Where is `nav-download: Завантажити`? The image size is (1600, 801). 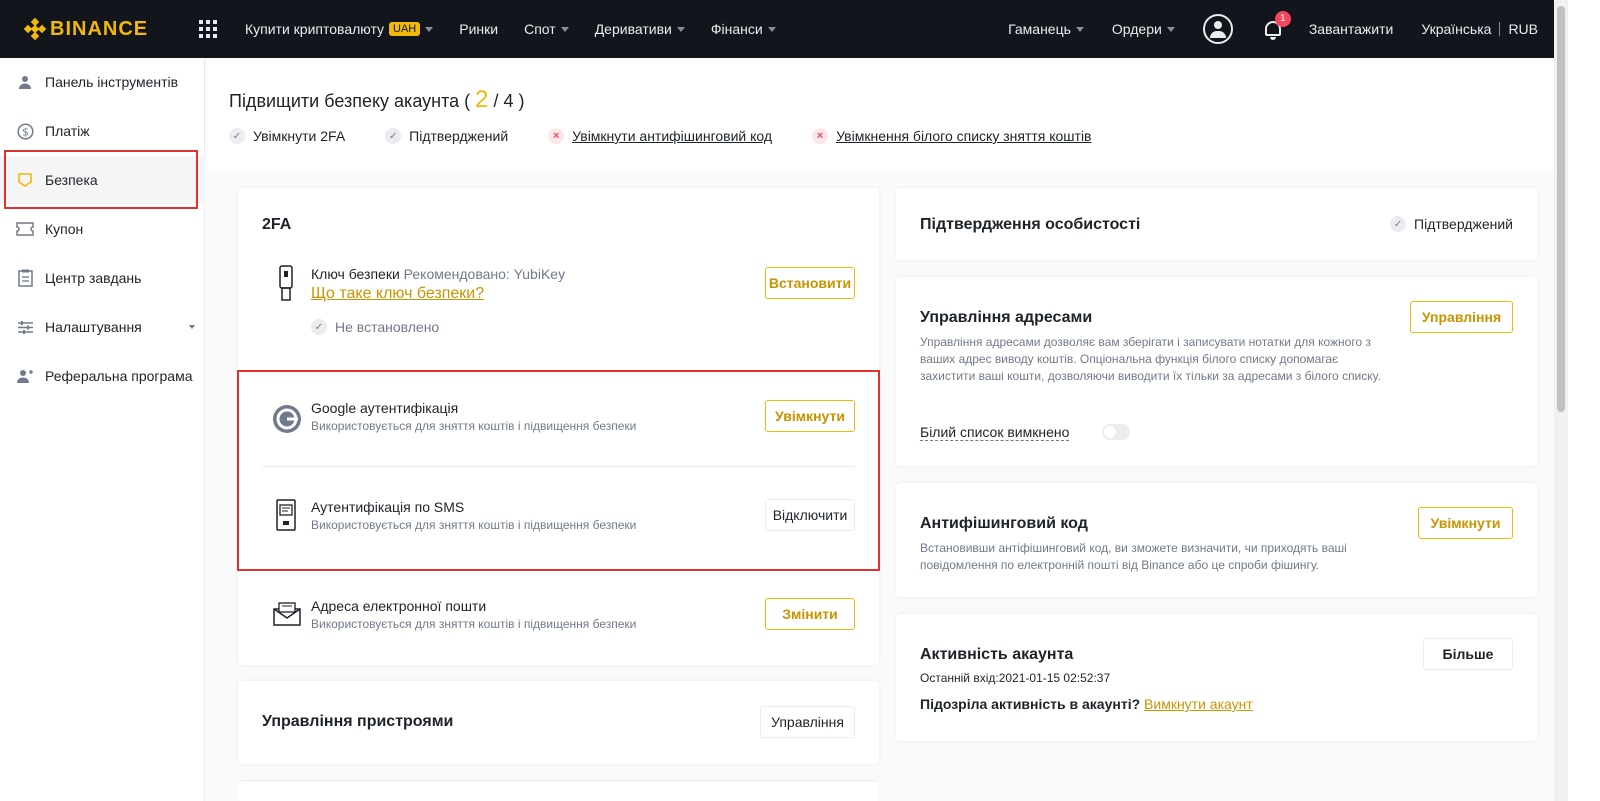 nav-download: Завантажити is located at coordinates (1351, 29).